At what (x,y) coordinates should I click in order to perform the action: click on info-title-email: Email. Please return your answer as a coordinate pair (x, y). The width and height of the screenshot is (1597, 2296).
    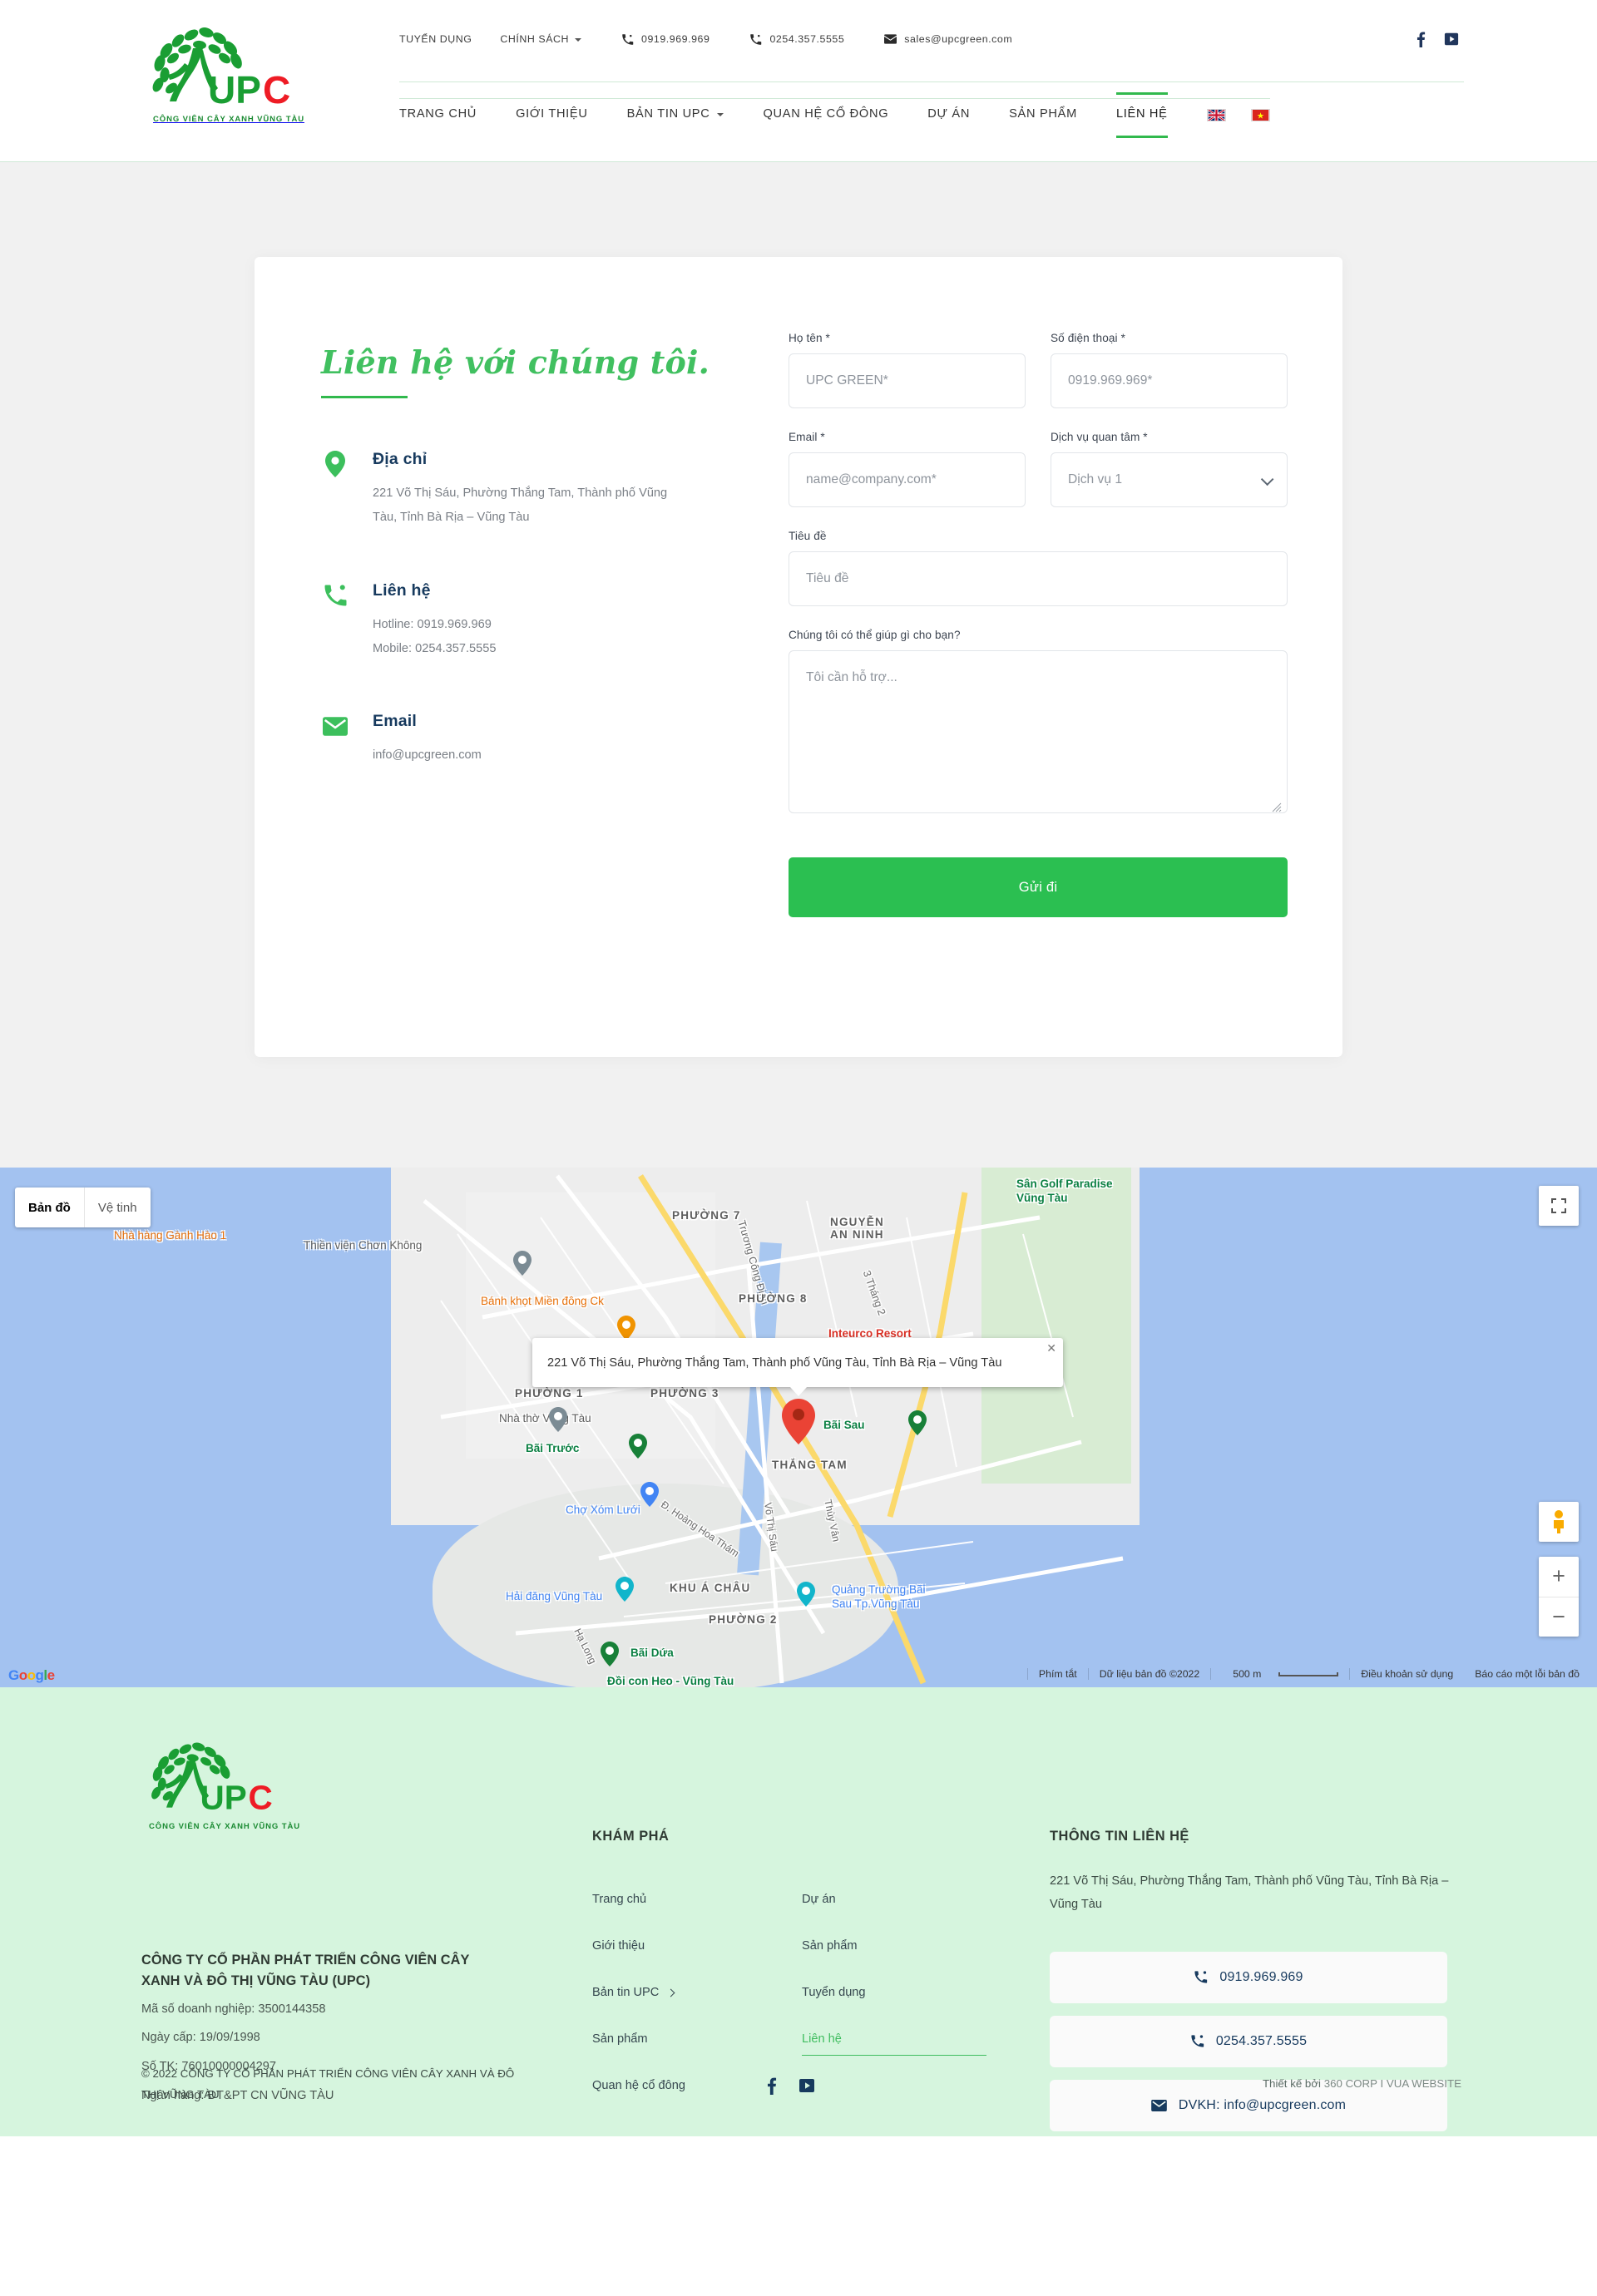
    Looking at the image, I should click on (395, 721).